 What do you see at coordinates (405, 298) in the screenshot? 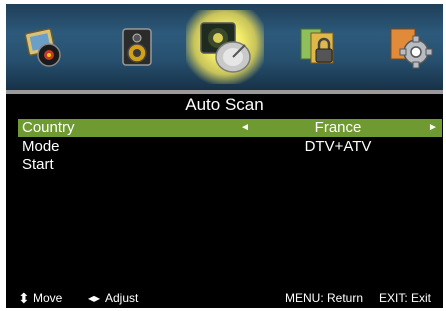
I see `exit-hint: EXIT: Exit` at bounding box center [405, 298].